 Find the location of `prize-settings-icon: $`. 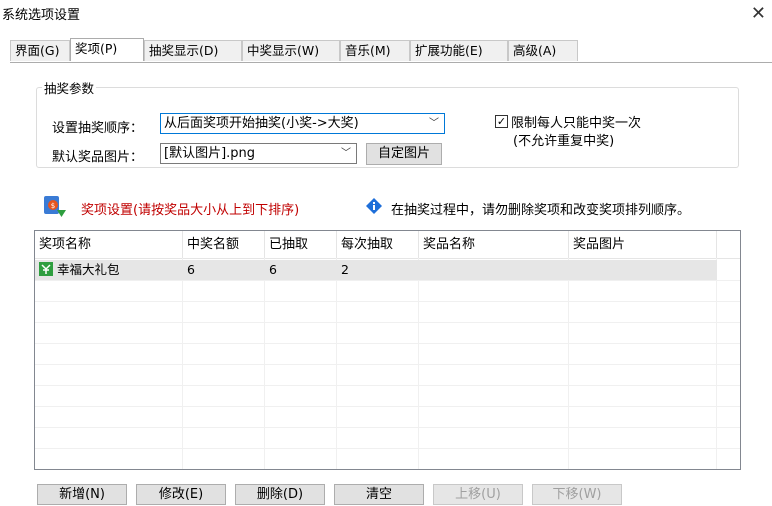

prize-settings-icon: $ is located at coordinates (55, 207).